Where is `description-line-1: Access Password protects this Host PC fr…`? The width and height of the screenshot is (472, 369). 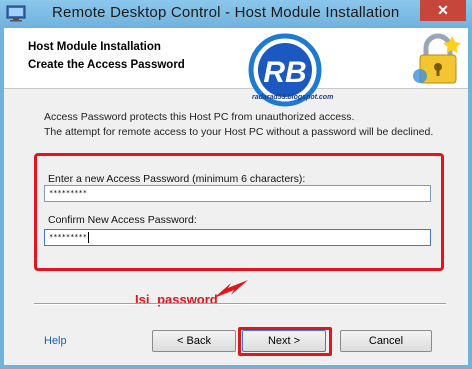 description-line-1: Access Password protects this Host PC fr… is located at coordinates (199, 117).